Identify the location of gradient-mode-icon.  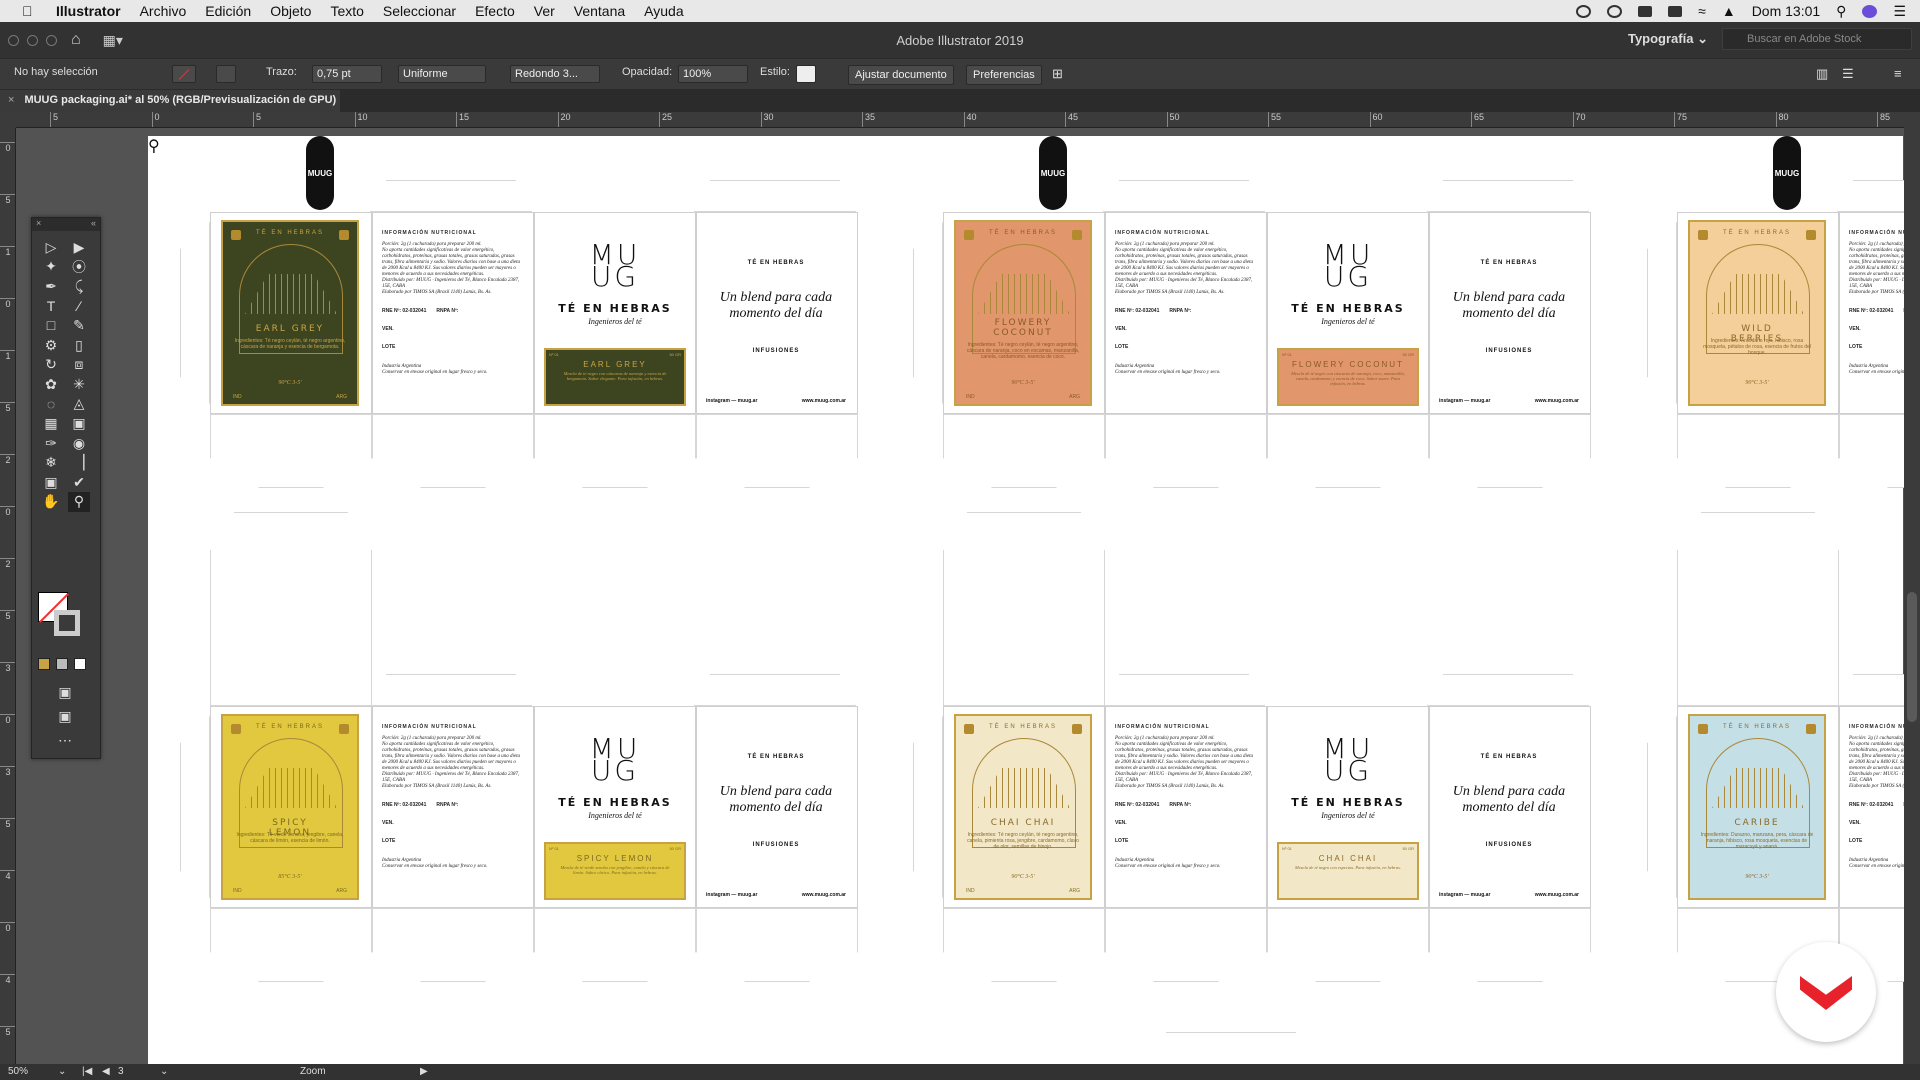
(62, 664).